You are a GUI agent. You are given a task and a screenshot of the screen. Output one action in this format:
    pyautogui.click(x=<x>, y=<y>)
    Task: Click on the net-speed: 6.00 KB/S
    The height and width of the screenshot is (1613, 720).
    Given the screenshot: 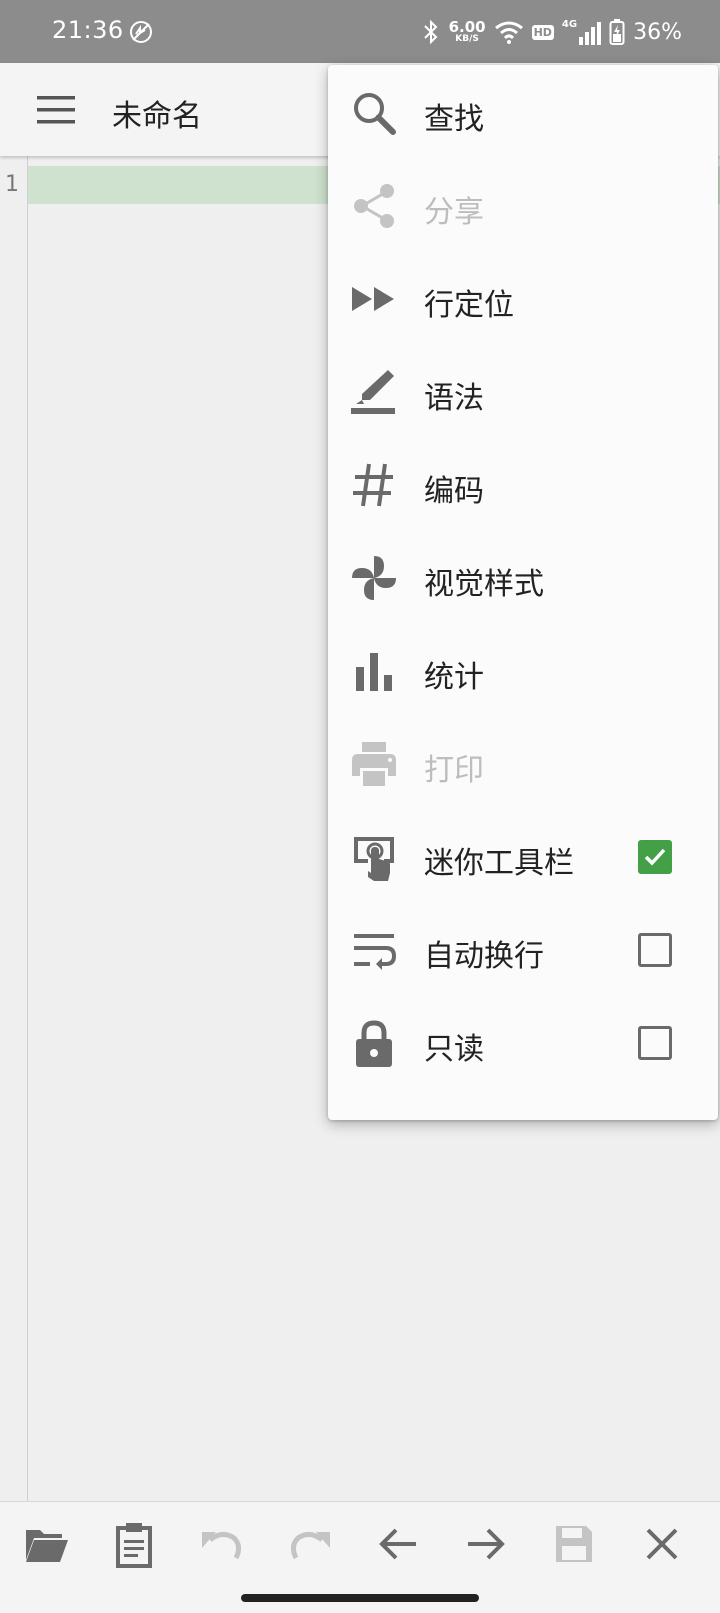 What is the action you would take?
    pyautogui.click(x=467, y=32)
    